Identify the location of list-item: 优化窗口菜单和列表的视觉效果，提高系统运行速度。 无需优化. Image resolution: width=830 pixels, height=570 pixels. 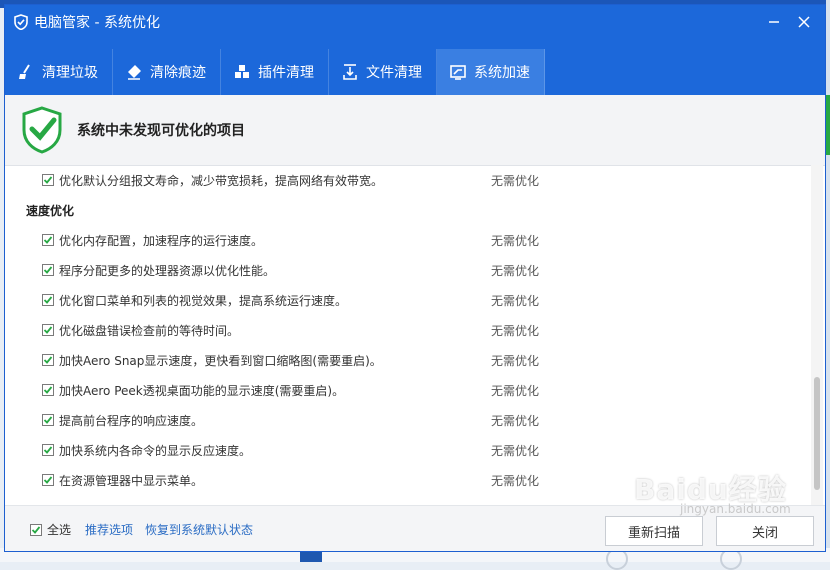
(410, 300).